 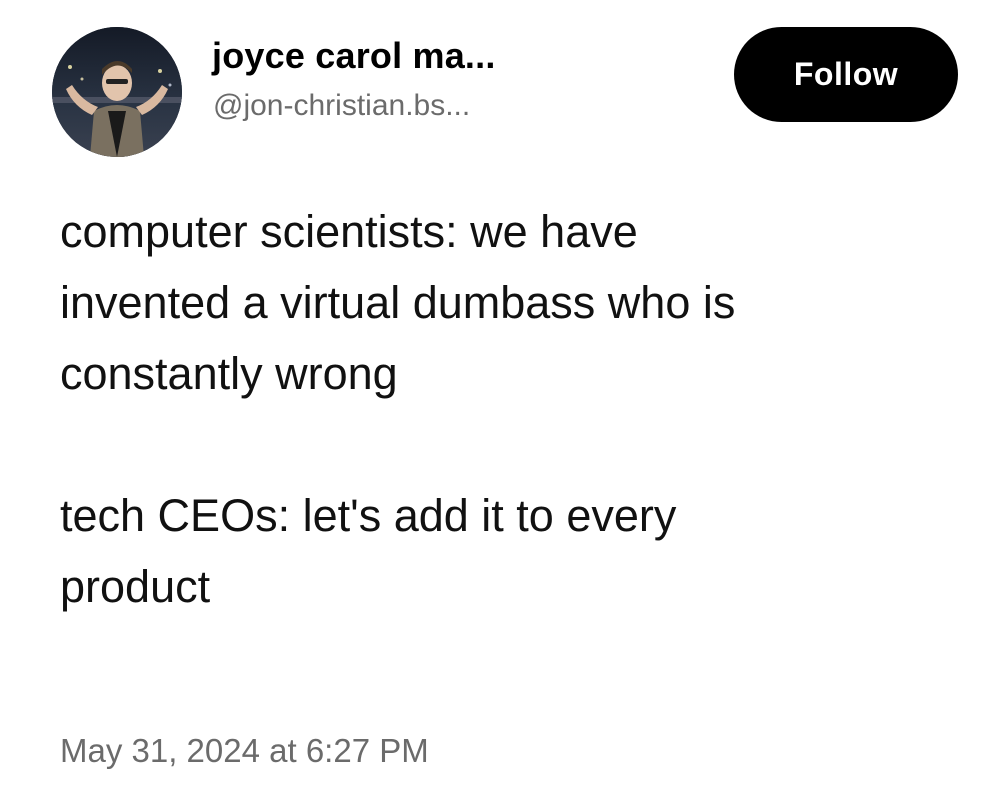 What do you see at coordinates (368, 551) in the screenshot?
I see `post-paragraph-2: tech CEOs: let's add it to every product` at bounding box center [368, 551].